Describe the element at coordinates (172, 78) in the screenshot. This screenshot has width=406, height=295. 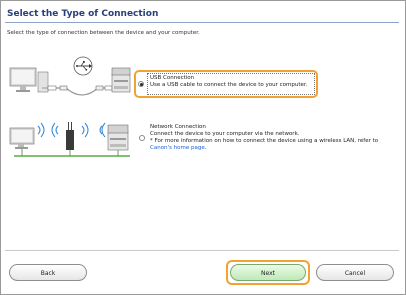
I see `usb-option-title: USB Connection` at that location.